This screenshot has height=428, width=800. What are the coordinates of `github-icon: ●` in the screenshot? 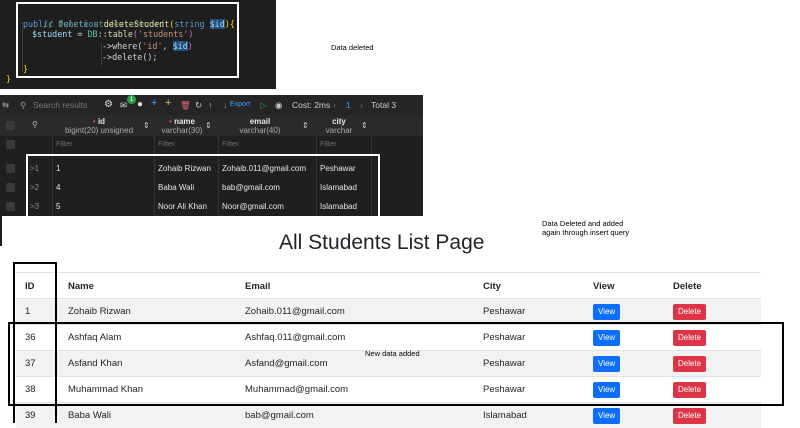 It's located at (140, 104).